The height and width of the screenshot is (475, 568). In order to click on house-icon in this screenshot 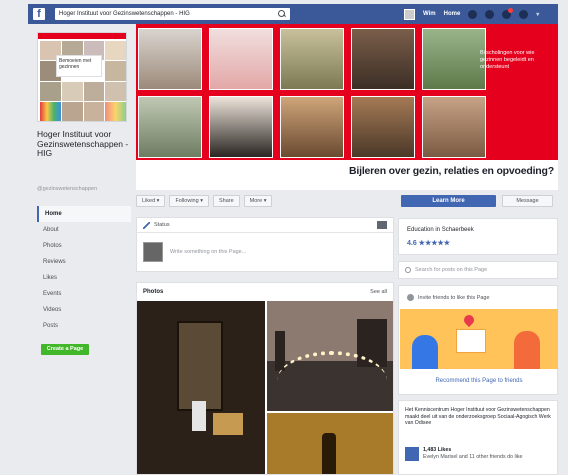, I will do `click(471, 341)`.